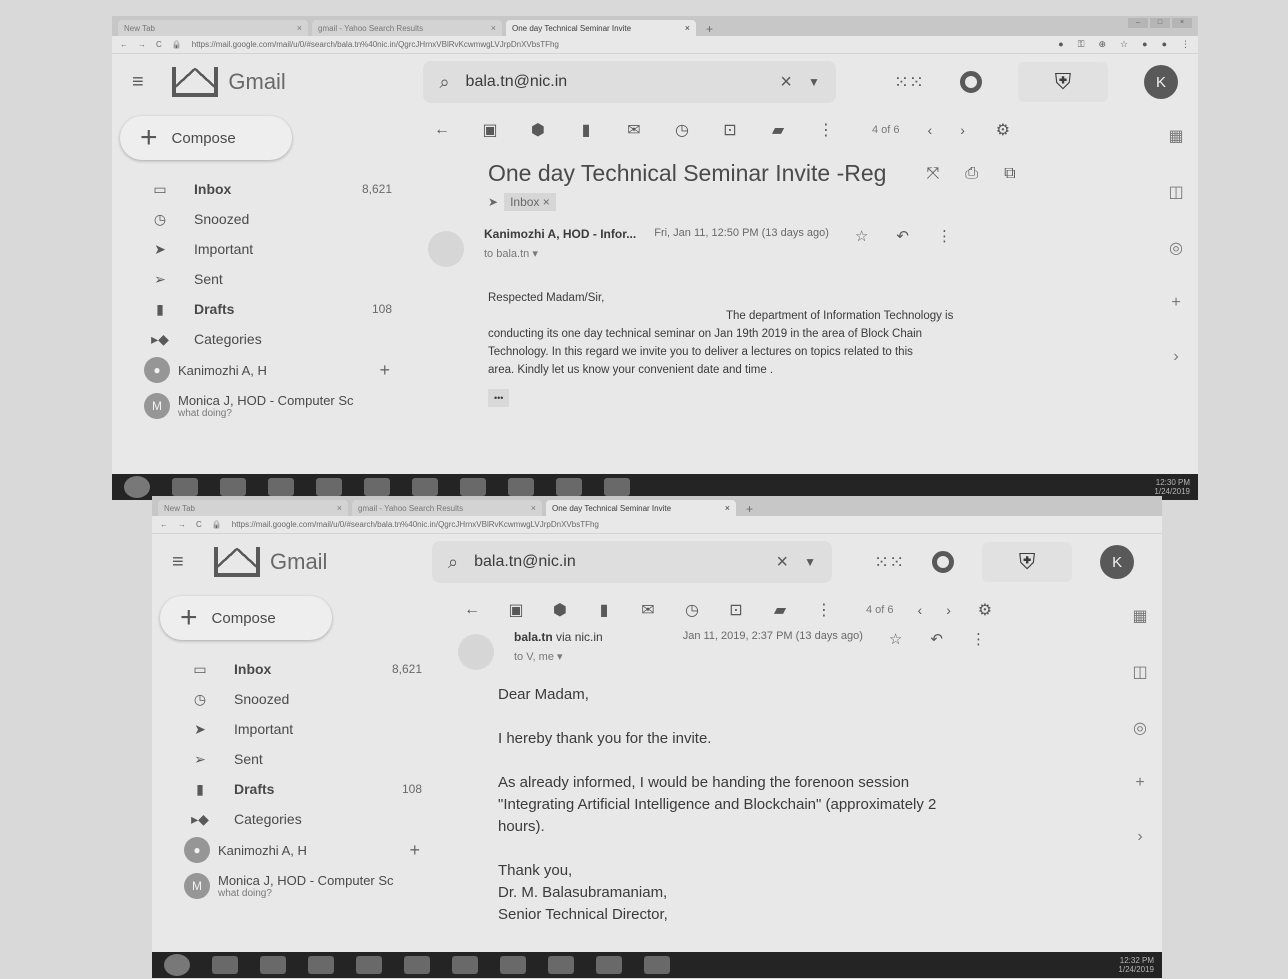 Image resolution: width=1288 pixels, height=979 pixels. I want to click on sidebar-item-important: ➤ Important, so click(301, 729).